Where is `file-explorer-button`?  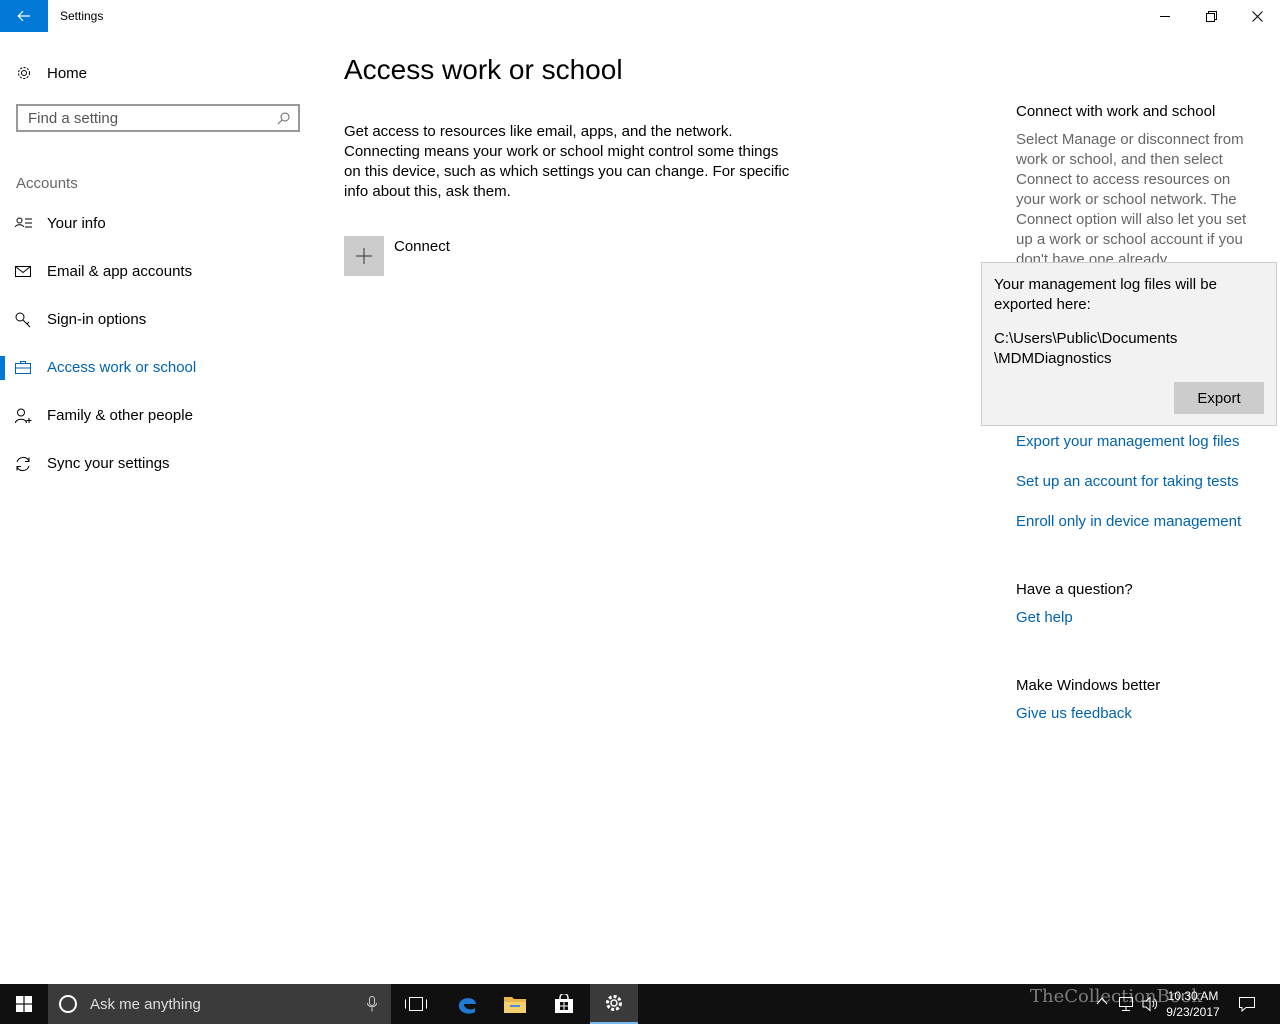 file-explorer-button is located at coordinates (515, 1004).